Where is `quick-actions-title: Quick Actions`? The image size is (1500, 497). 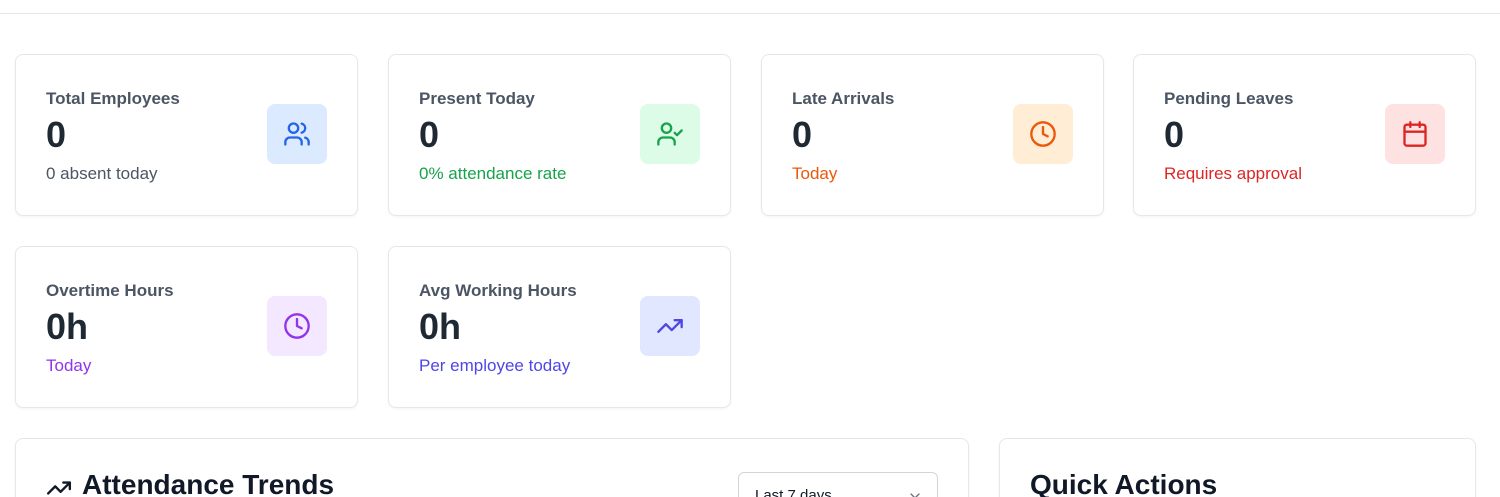 quick-actions-title: Quick Actions is located at coordinates (1124, 483).